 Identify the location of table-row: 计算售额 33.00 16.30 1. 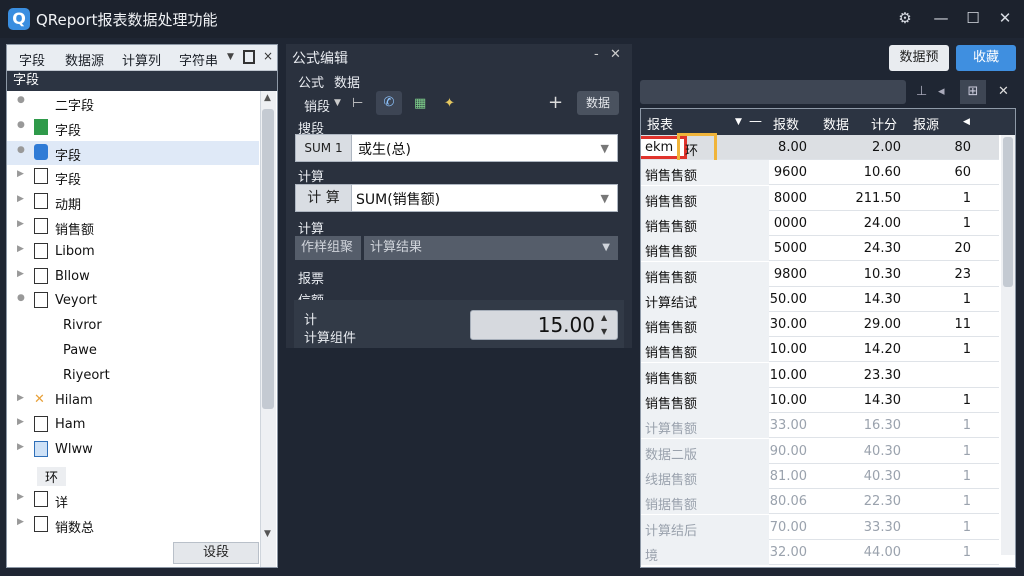
(820, 426).